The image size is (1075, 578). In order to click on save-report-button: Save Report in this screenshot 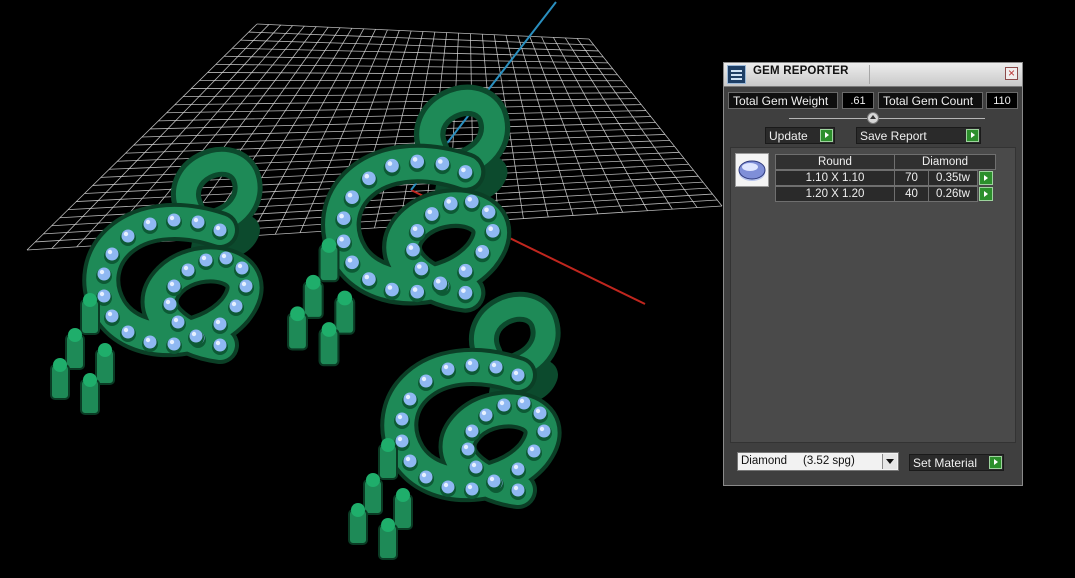, I will do `click(918, 135)`.